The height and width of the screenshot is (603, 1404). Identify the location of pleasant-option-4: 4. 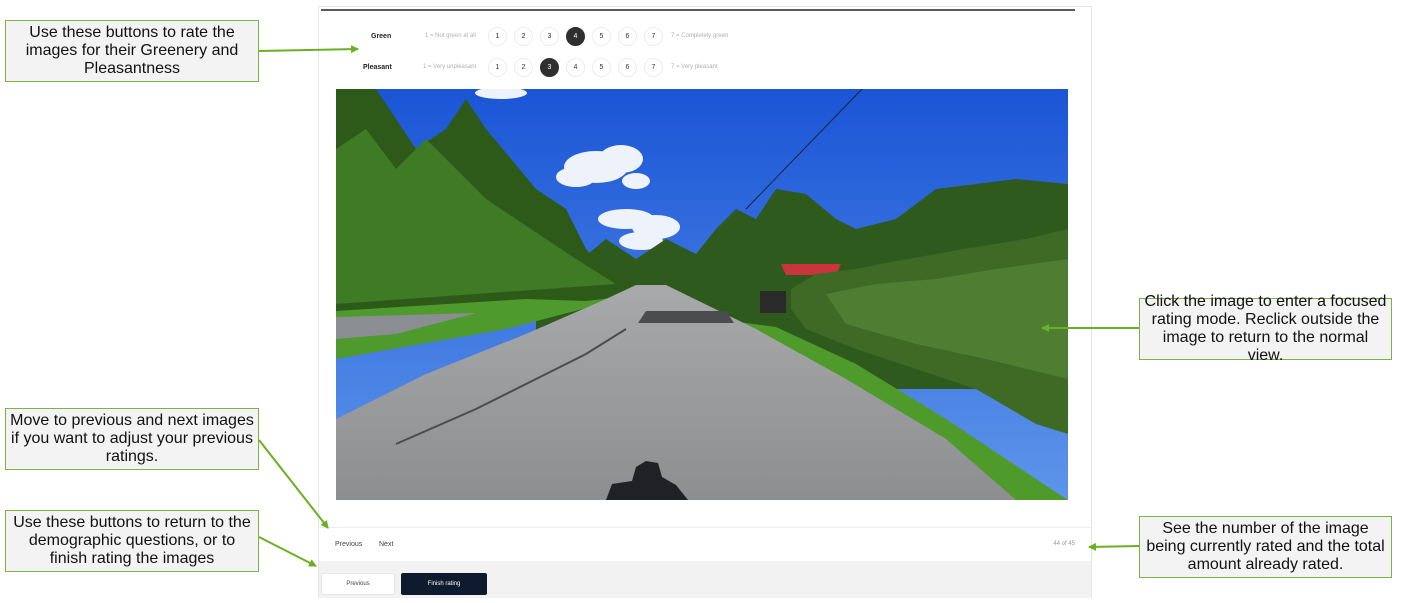
(575, 67).